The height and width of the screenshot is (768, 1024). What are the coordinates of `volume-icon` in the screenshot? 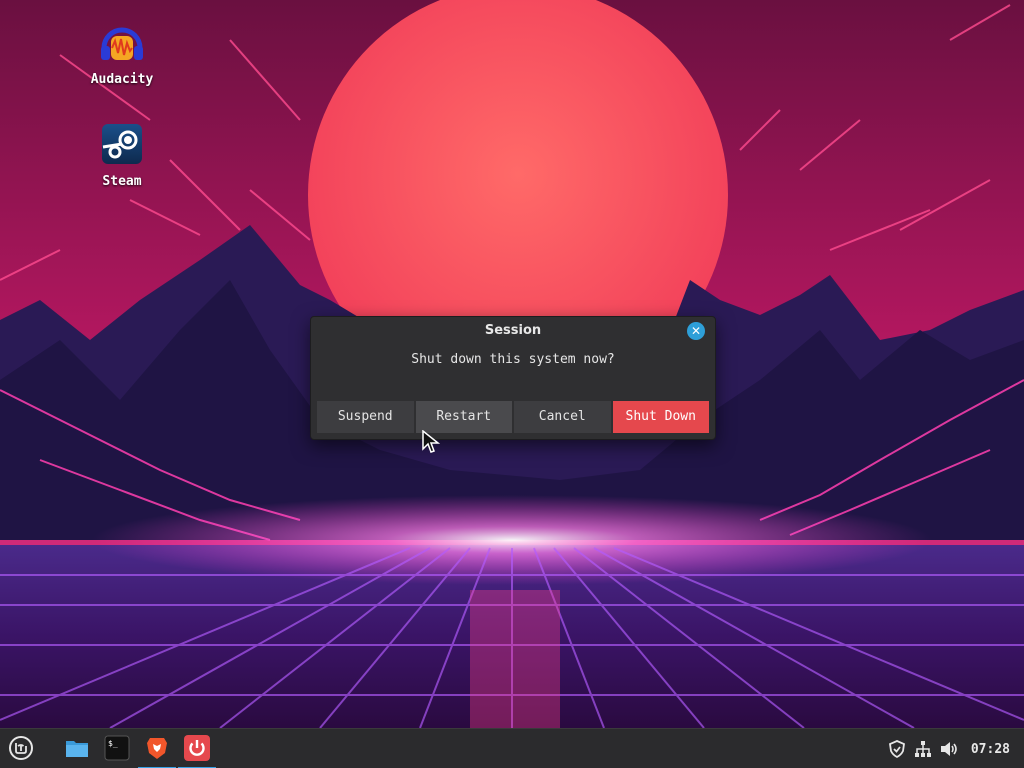 It's located at (949, 749).